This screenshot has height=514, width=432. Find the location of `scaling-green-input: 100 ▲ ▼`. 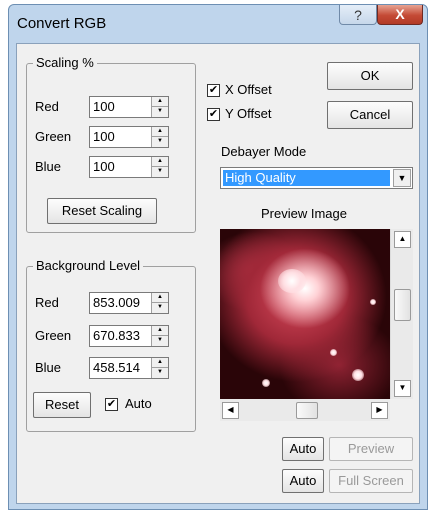

scaling-green-input: 100 ▲ ▼ is located at coordinates (129, 137).